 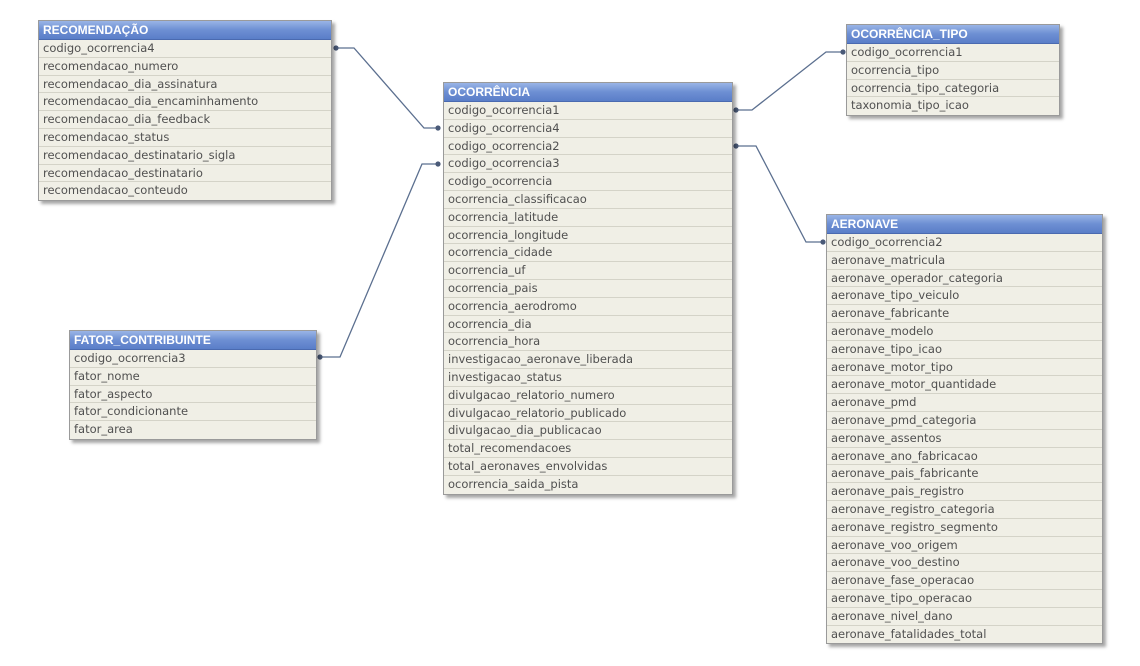 What do you see at coordinates (193, 412) in the screenshot?
I see `field-row: fator_condicionante` at bounding box center [193, 412].